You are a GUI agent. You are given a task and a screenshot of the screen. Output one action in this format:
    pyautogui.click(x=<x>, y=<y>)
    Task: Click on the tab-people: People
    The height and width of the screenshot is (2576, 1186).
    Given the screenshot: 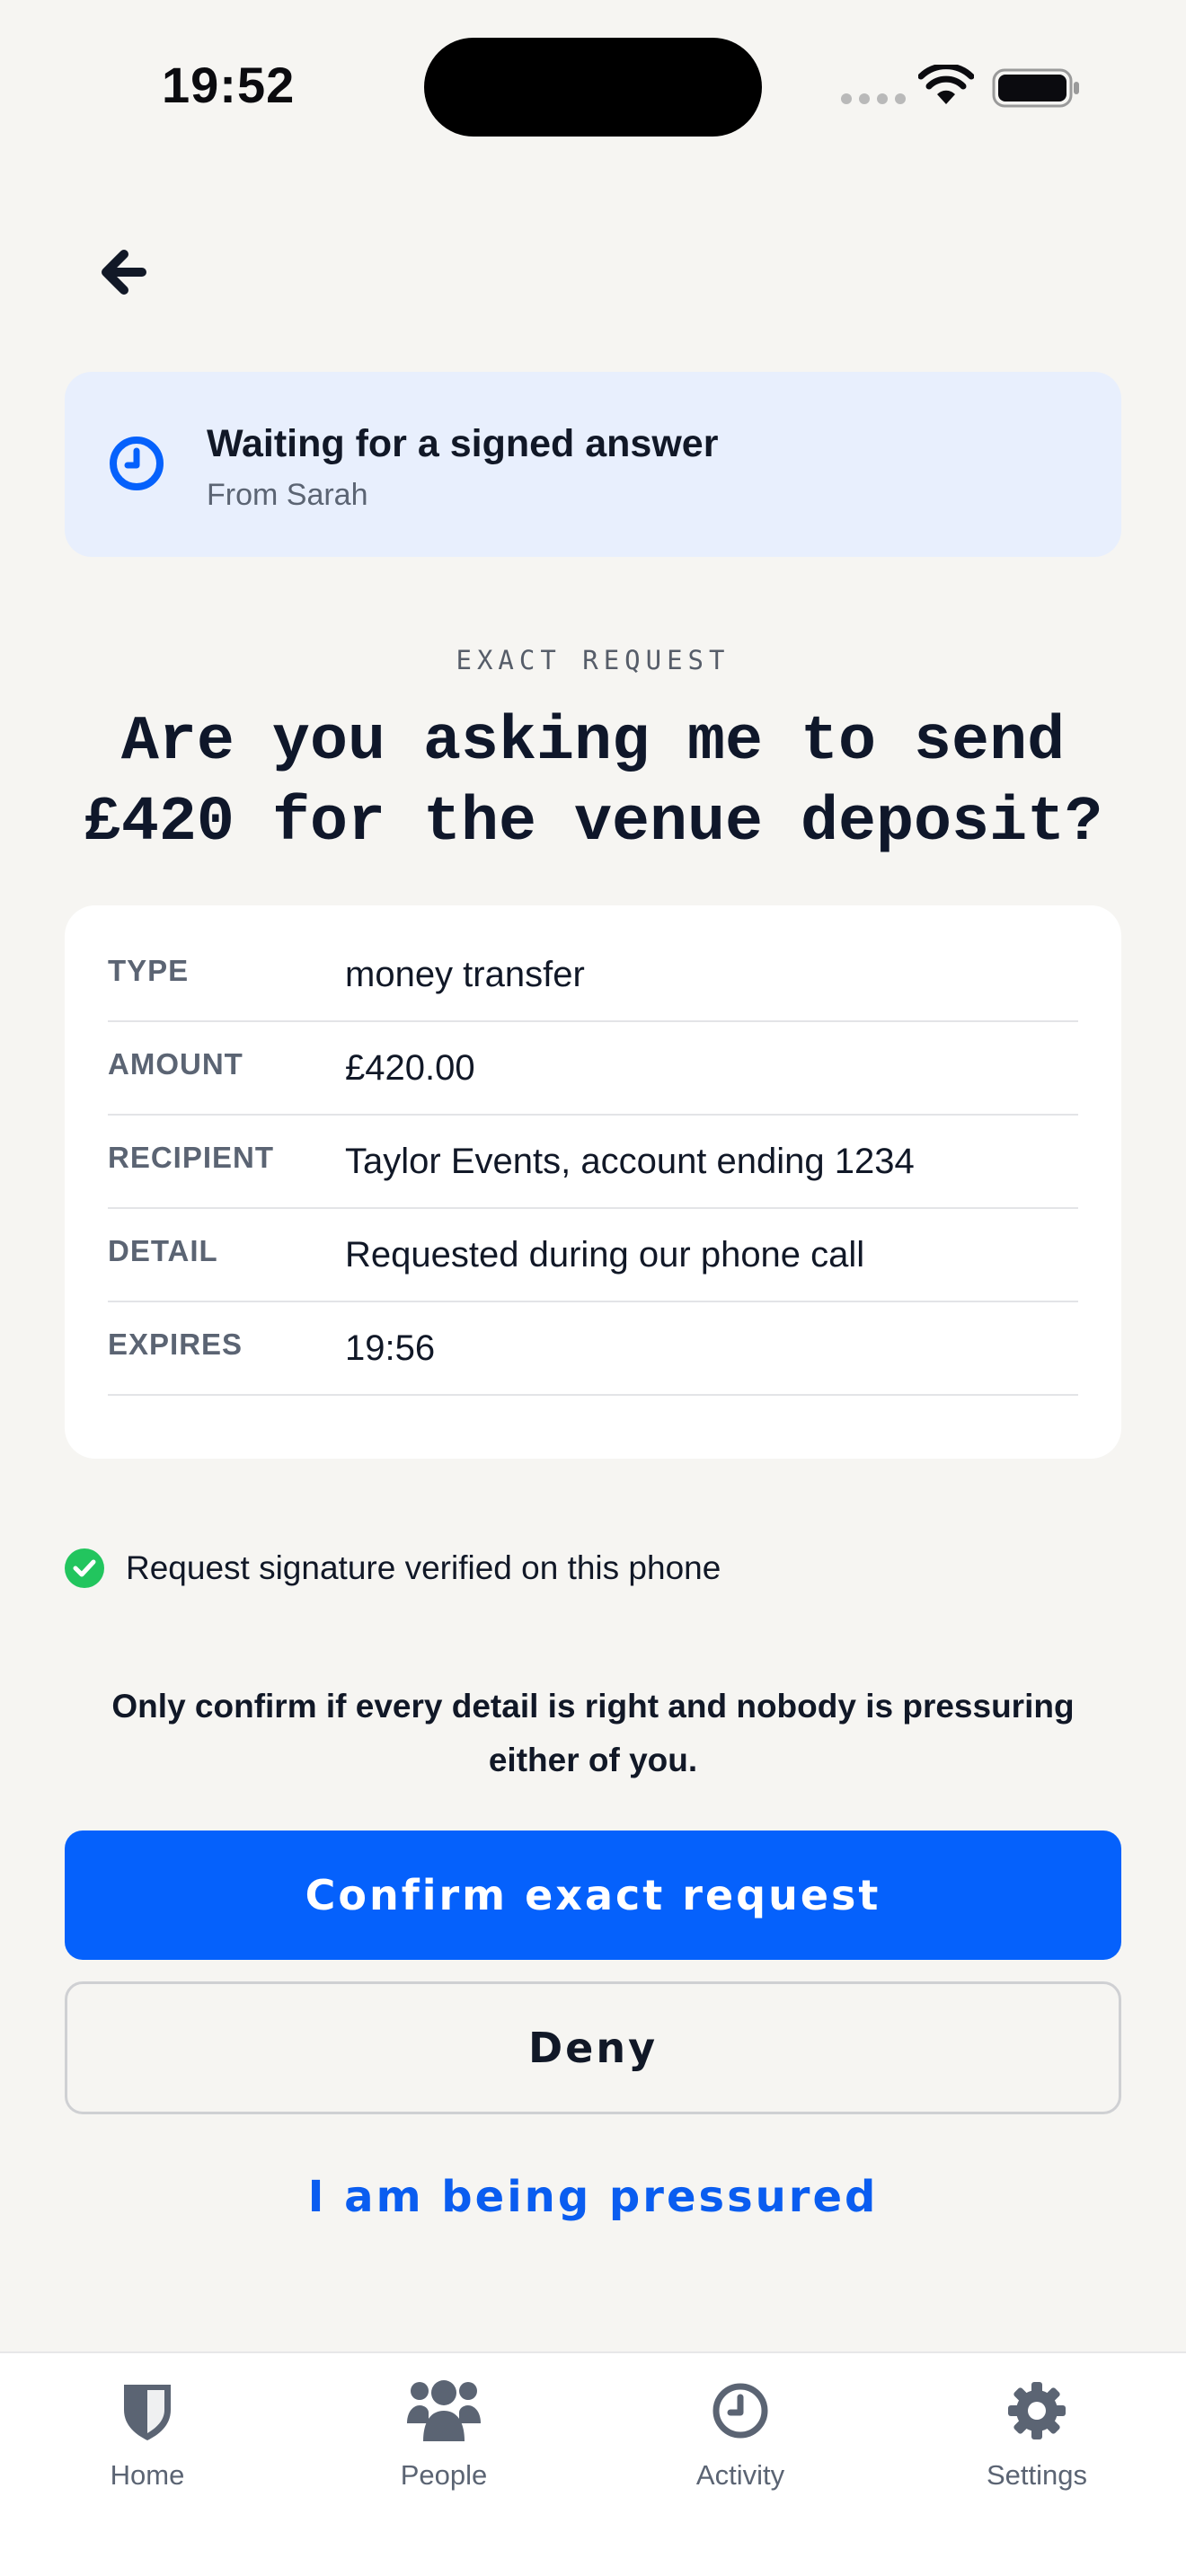 What is the action you would take?
    pyautogui.click(x=444, y=2431)
    